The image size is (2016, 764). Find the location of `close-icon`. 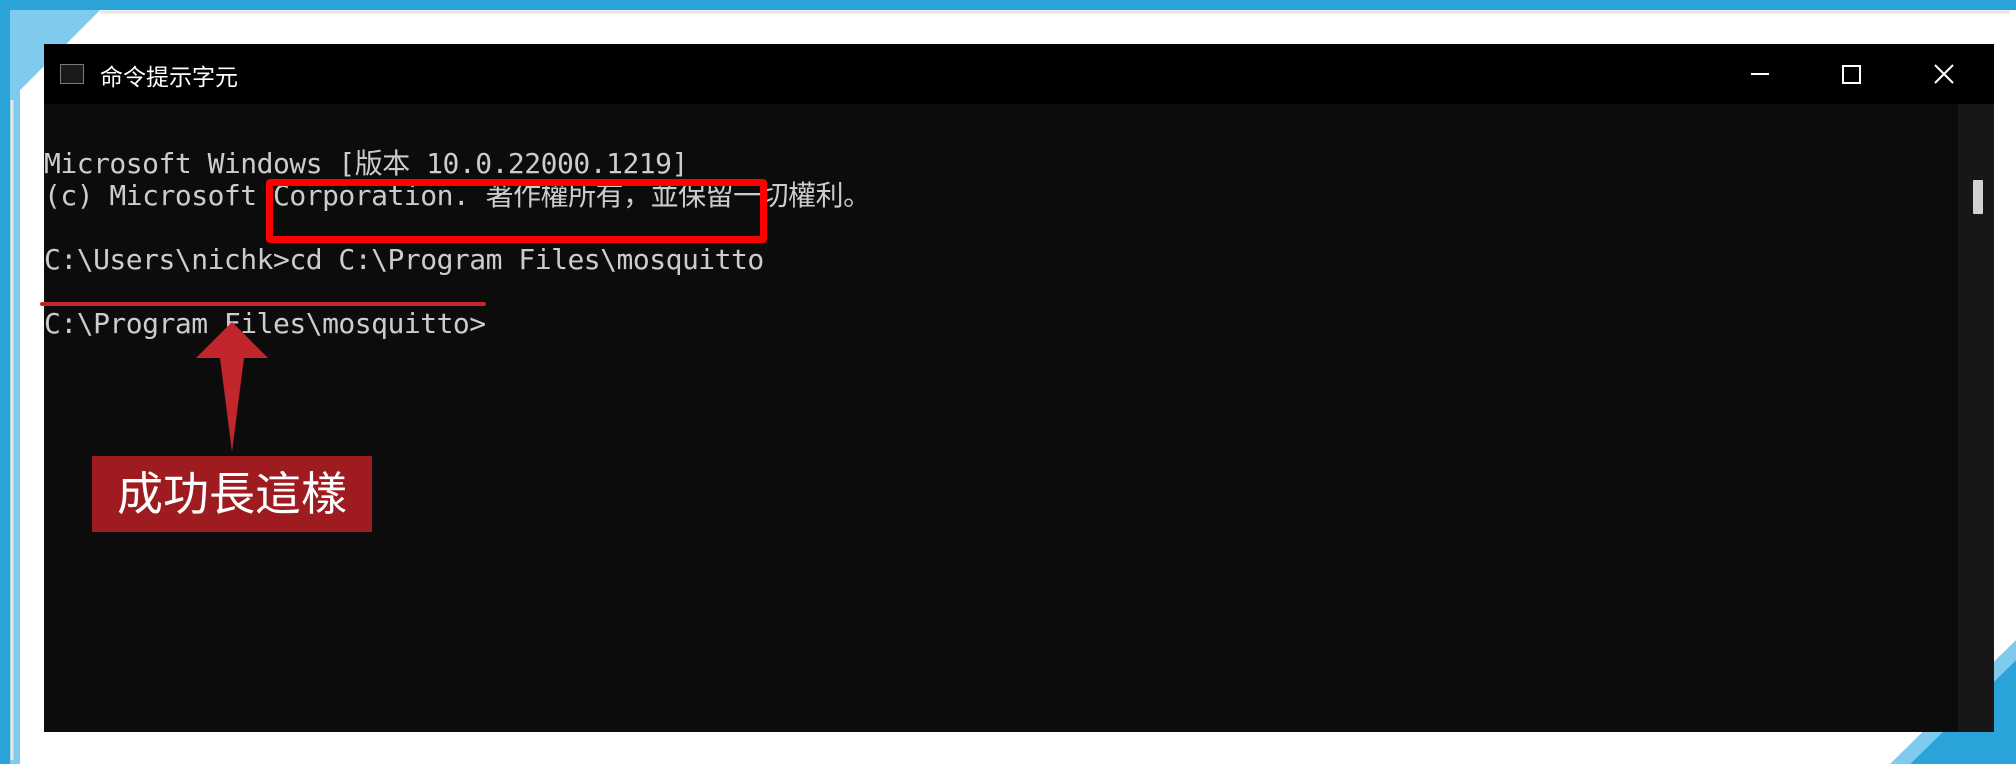

close-icon is located at coordinates (1944, 74).